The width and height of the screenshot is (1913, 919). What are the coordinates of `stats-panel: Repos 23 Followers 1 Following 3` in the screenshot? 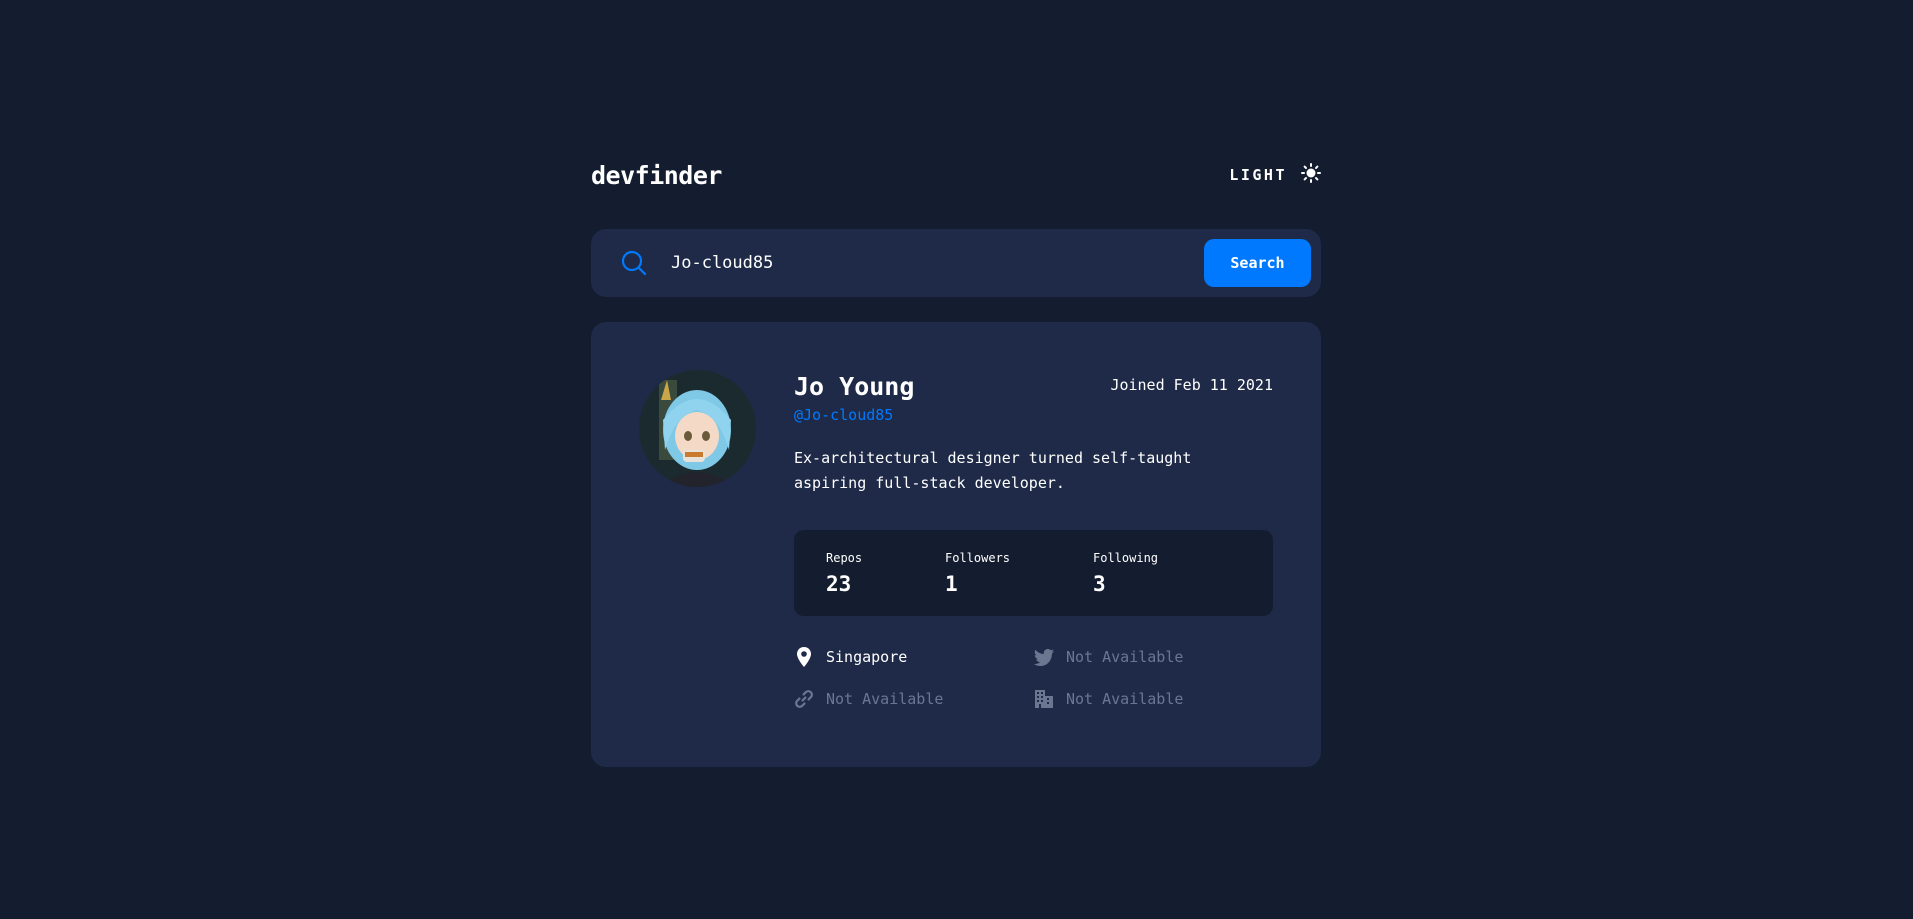 It's located at (1033, 573).